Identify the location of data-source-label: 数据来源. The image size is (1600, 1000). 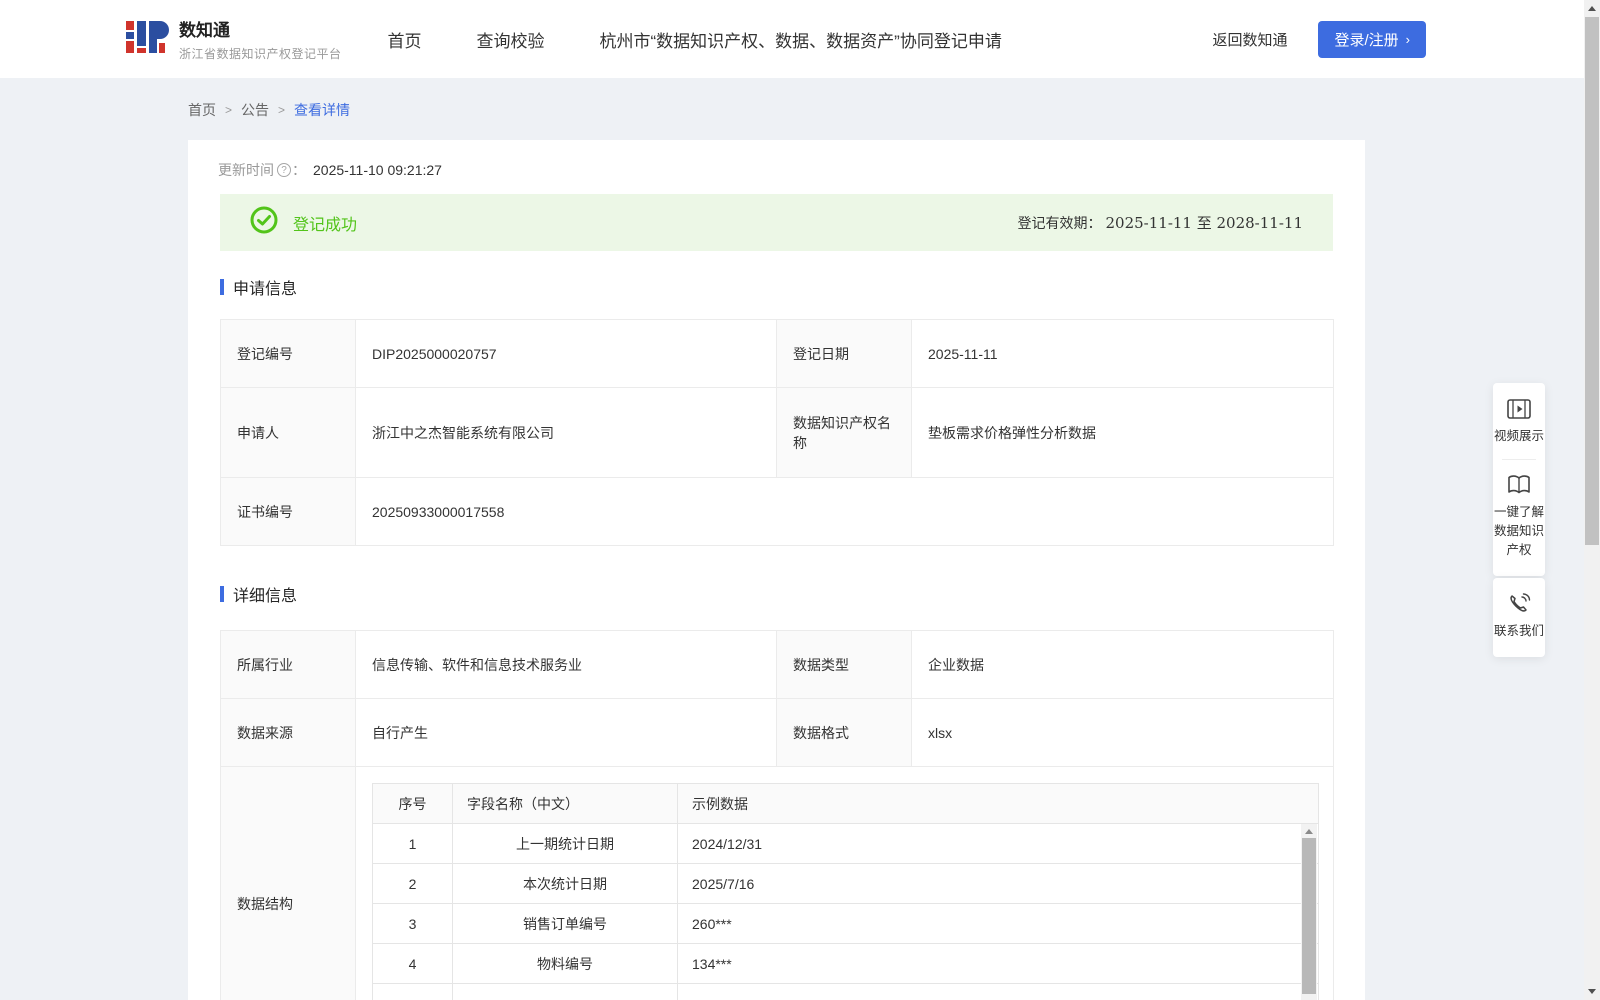
(288, 732).